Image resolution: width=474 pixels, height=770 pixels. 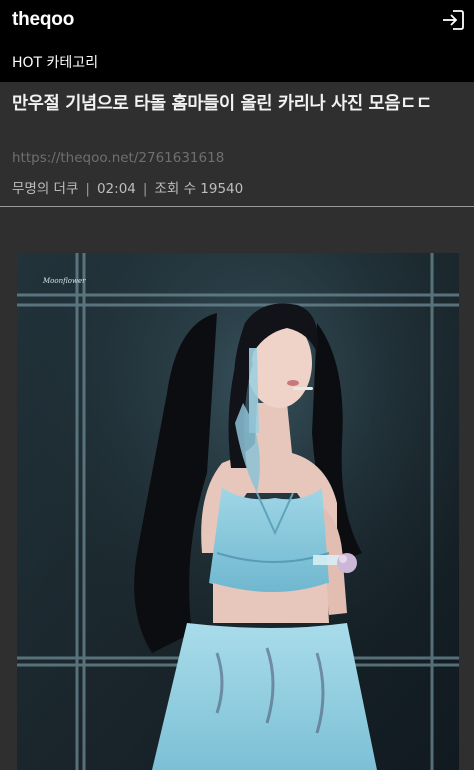 What do you see at coordinates (64, 281) in the screenshot?
I see `photo-watermark: Moonflower` at bounding box center [64, 281].